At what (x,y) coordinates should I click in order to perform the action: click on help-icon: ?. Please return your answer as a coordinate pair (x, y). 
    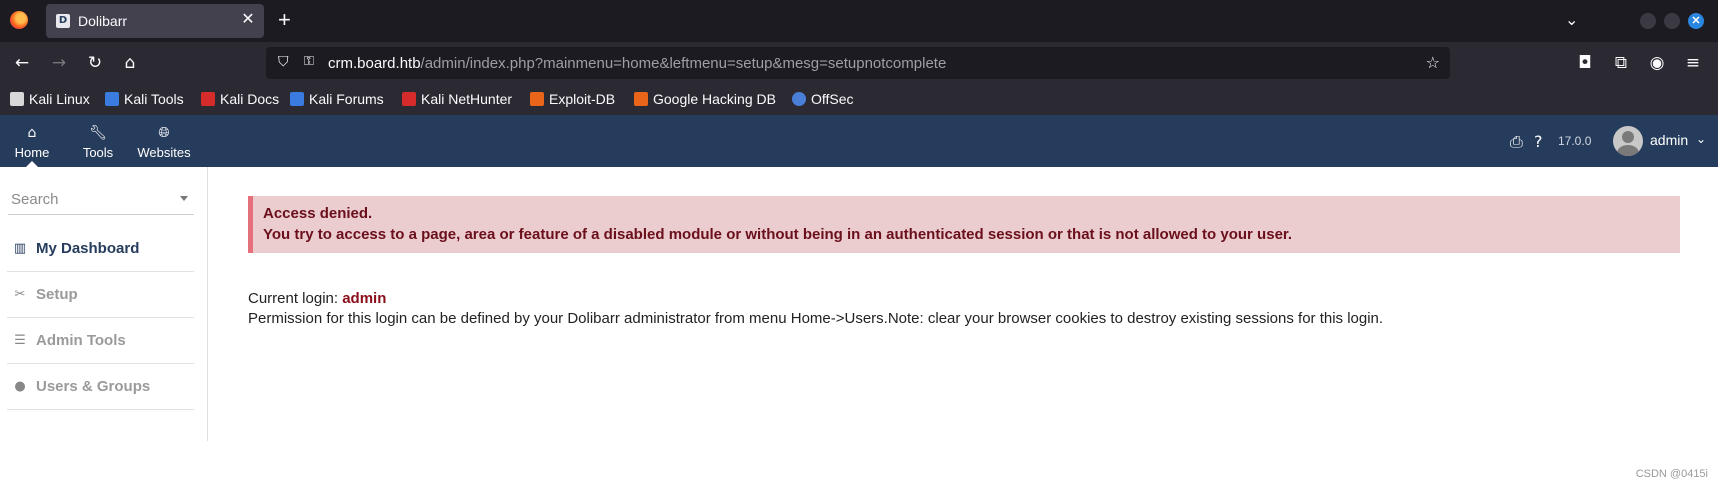
    Looking at the image, I should click on (1538, 141).